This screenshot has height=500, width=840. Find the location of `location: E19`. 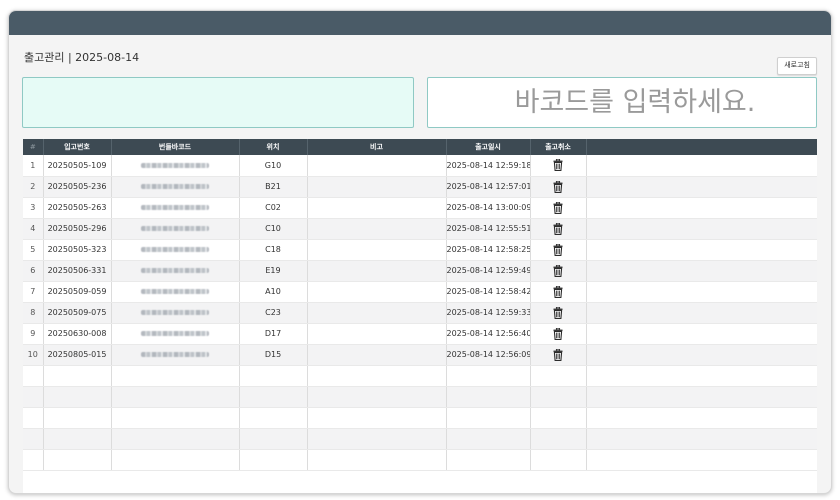

location: E19 is located at coordinates (273, 271).